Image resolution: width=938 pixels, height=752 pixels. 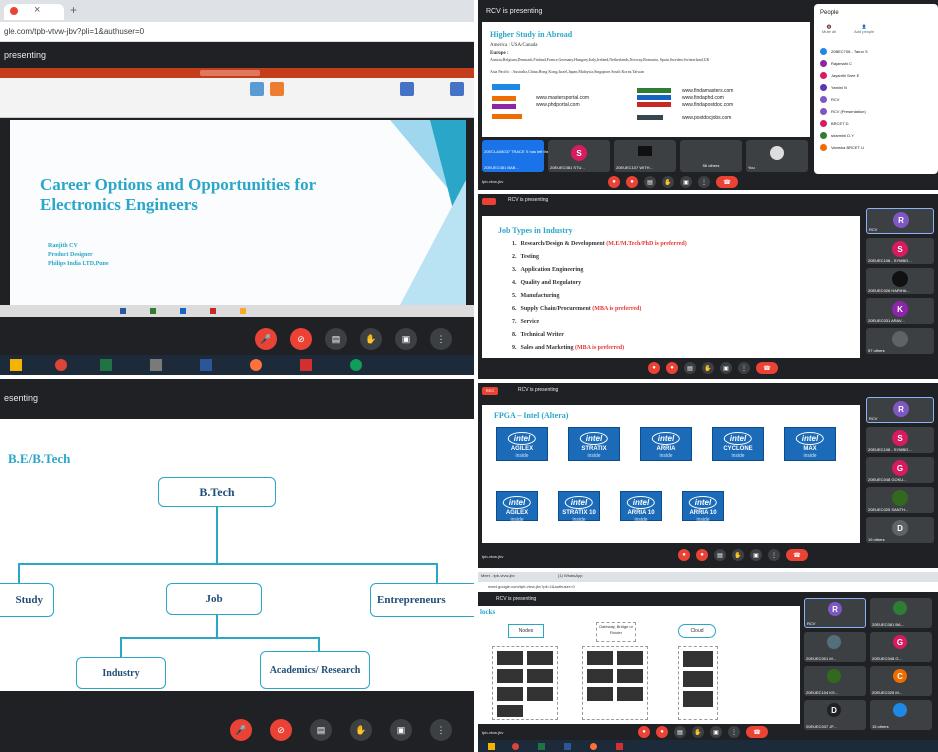 What do you see at coordinates (844, 88) in the screenshot?
I see `participant-row: Yamini N` at bounding box center [844, 88].